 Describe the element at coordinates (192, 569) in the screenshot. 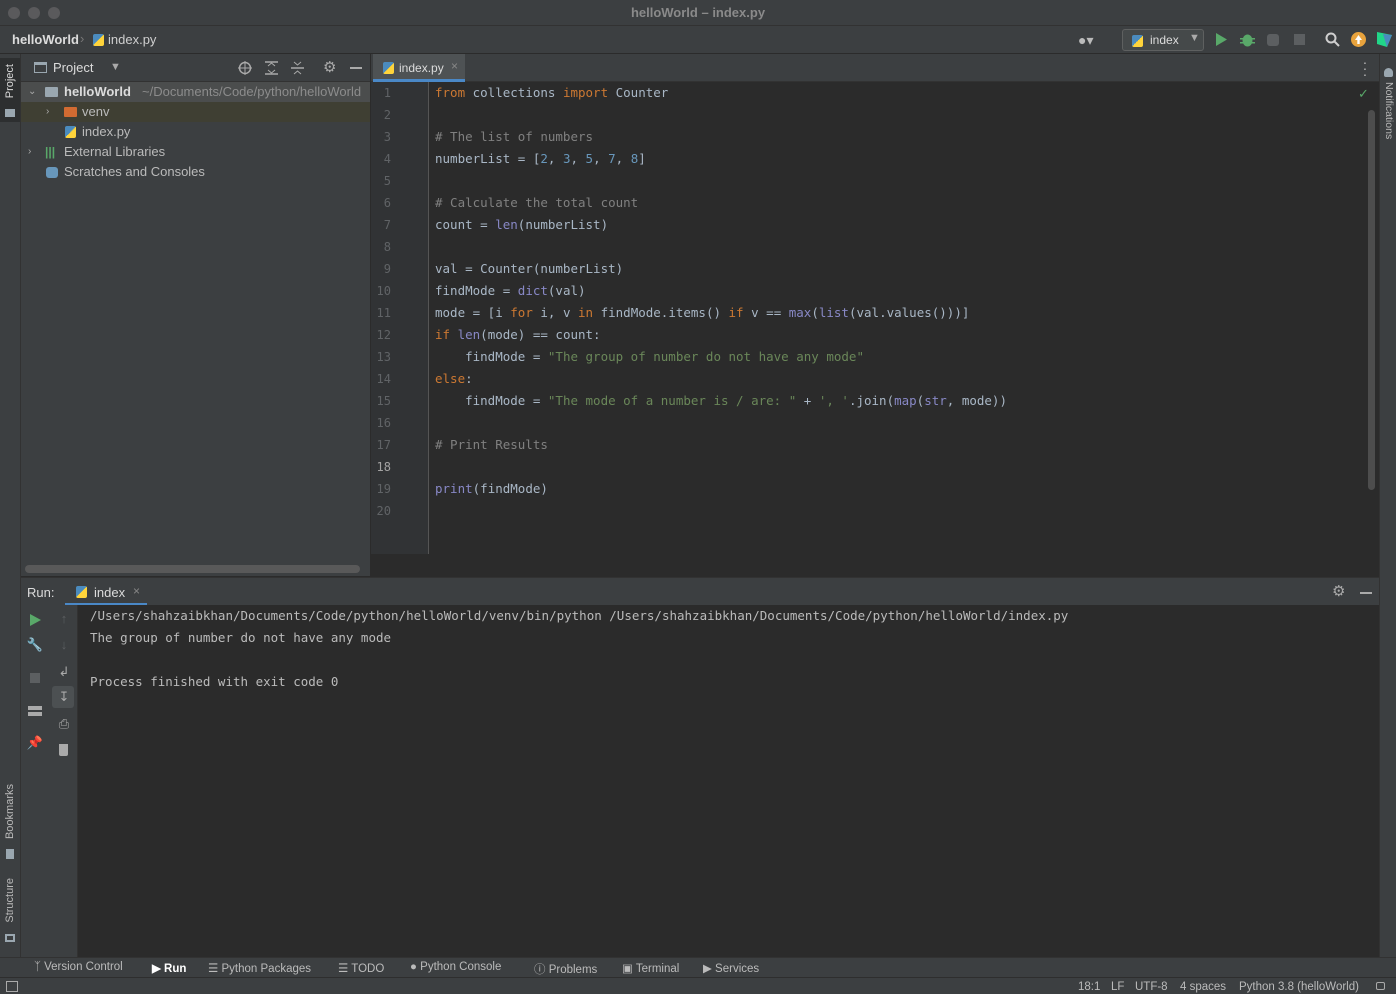

I see `horizontal-scrollbar` at that location.